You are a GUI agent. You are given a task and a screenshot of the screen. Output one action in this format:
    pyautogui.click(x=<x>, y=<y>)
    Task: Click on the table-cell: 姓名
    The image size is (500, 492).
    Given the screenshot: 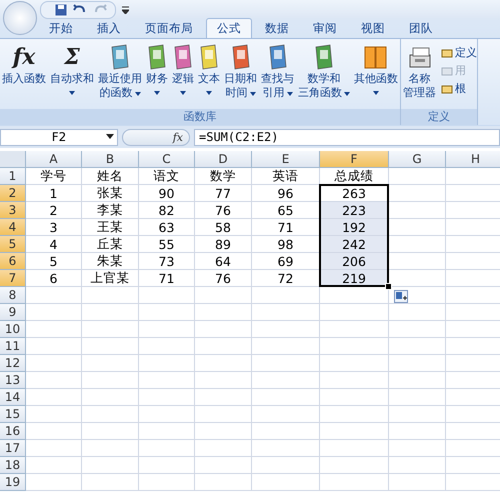 What is the action you would take?
    pyautogui.click(x=110, y=176)
    